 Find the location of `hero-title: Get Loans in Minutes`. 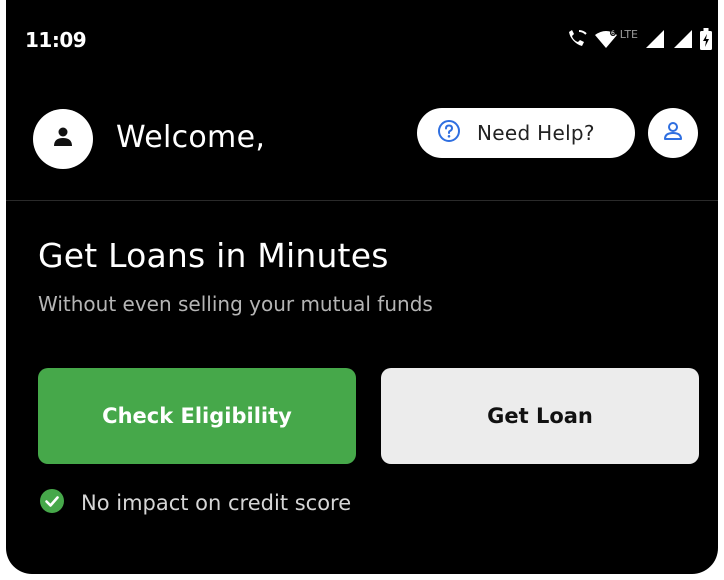

hero-title: Get Loans in Minutes is located at coordinates (213, 255).